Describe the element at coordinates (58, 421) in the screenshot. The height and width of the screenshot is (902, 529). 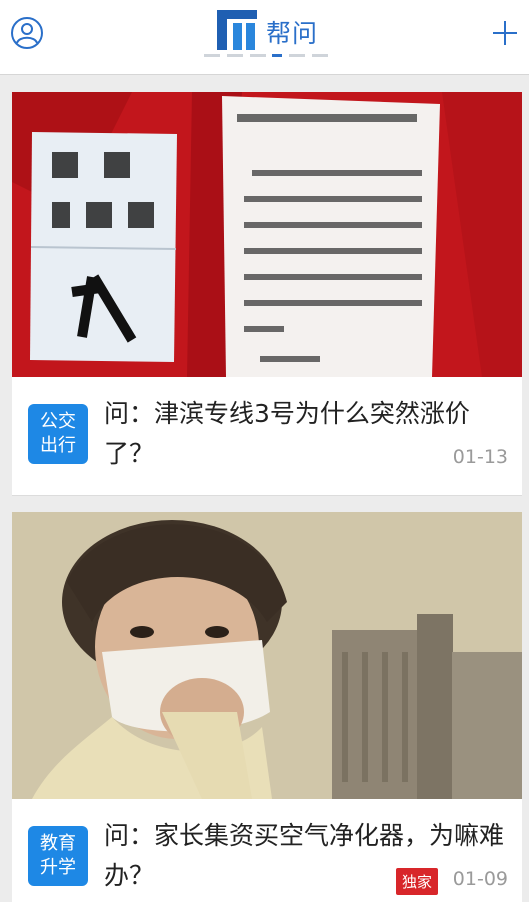
I see `category-tag-line: 公交` at that location.